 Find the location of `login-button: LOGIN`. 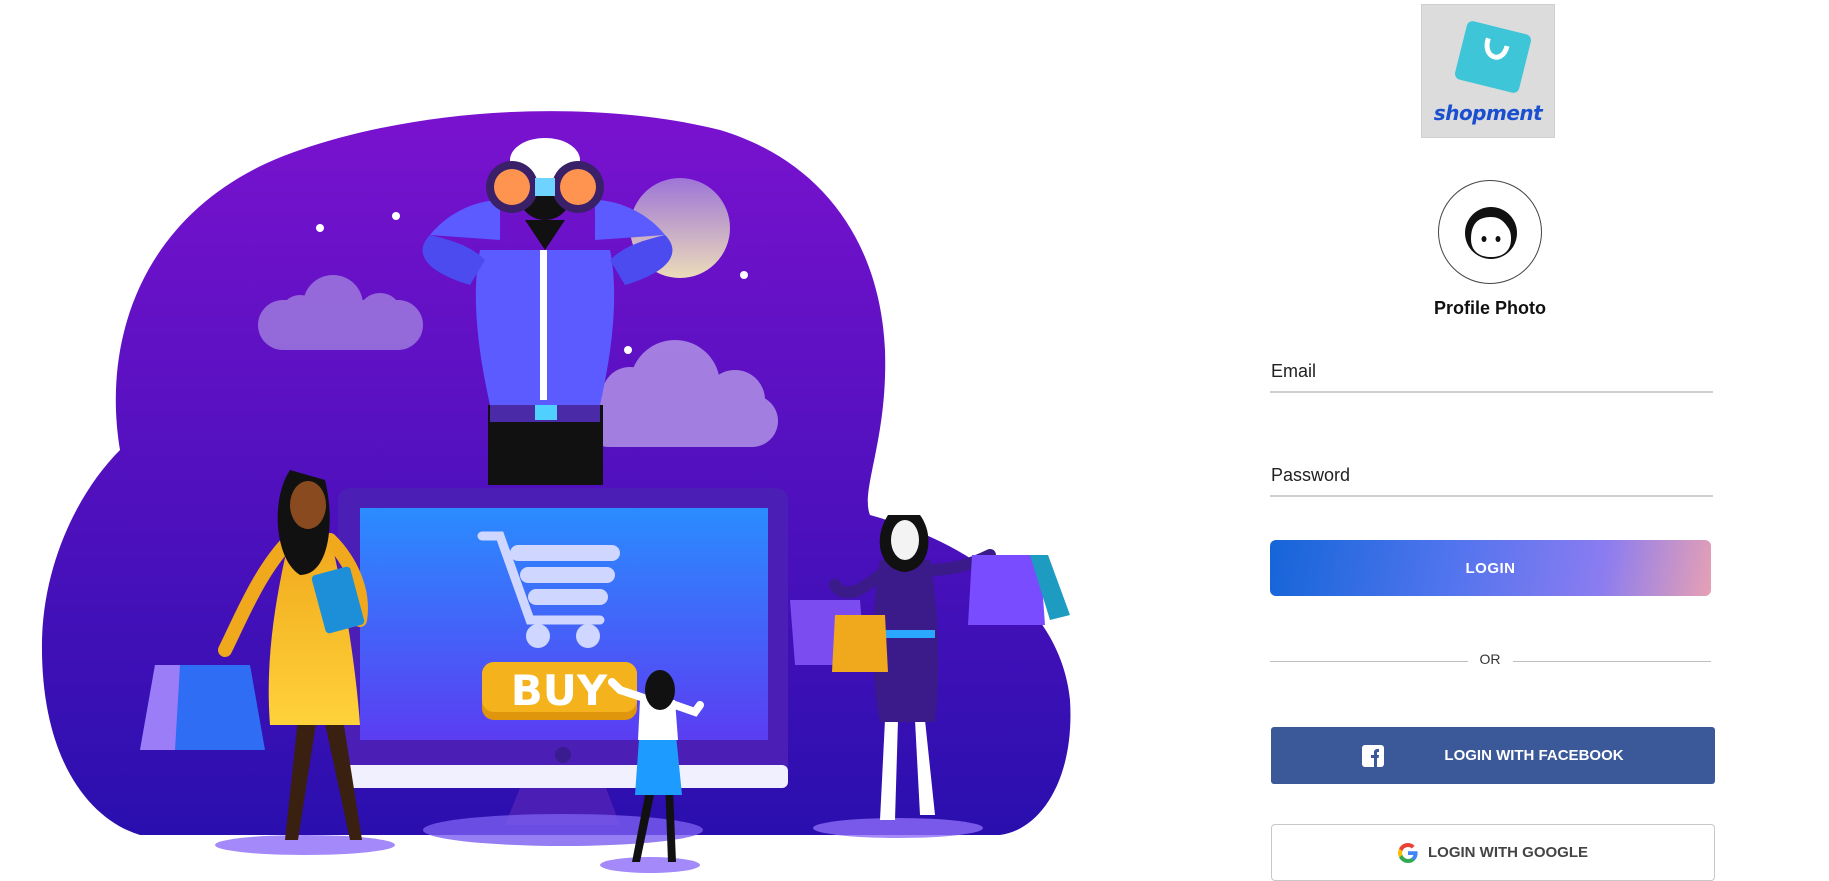

login-button: LOGIN is located at coordinates (1490, 568).